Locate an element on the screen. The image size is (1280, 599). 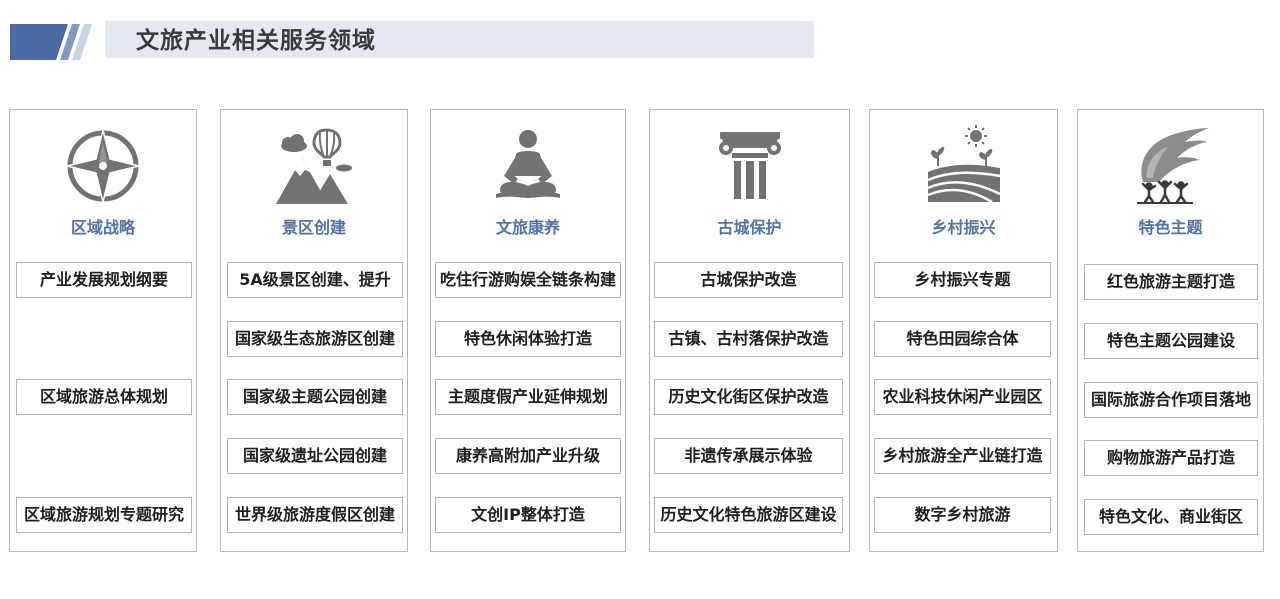
column-title: 区域战略 is located at coordinates (102, 227).